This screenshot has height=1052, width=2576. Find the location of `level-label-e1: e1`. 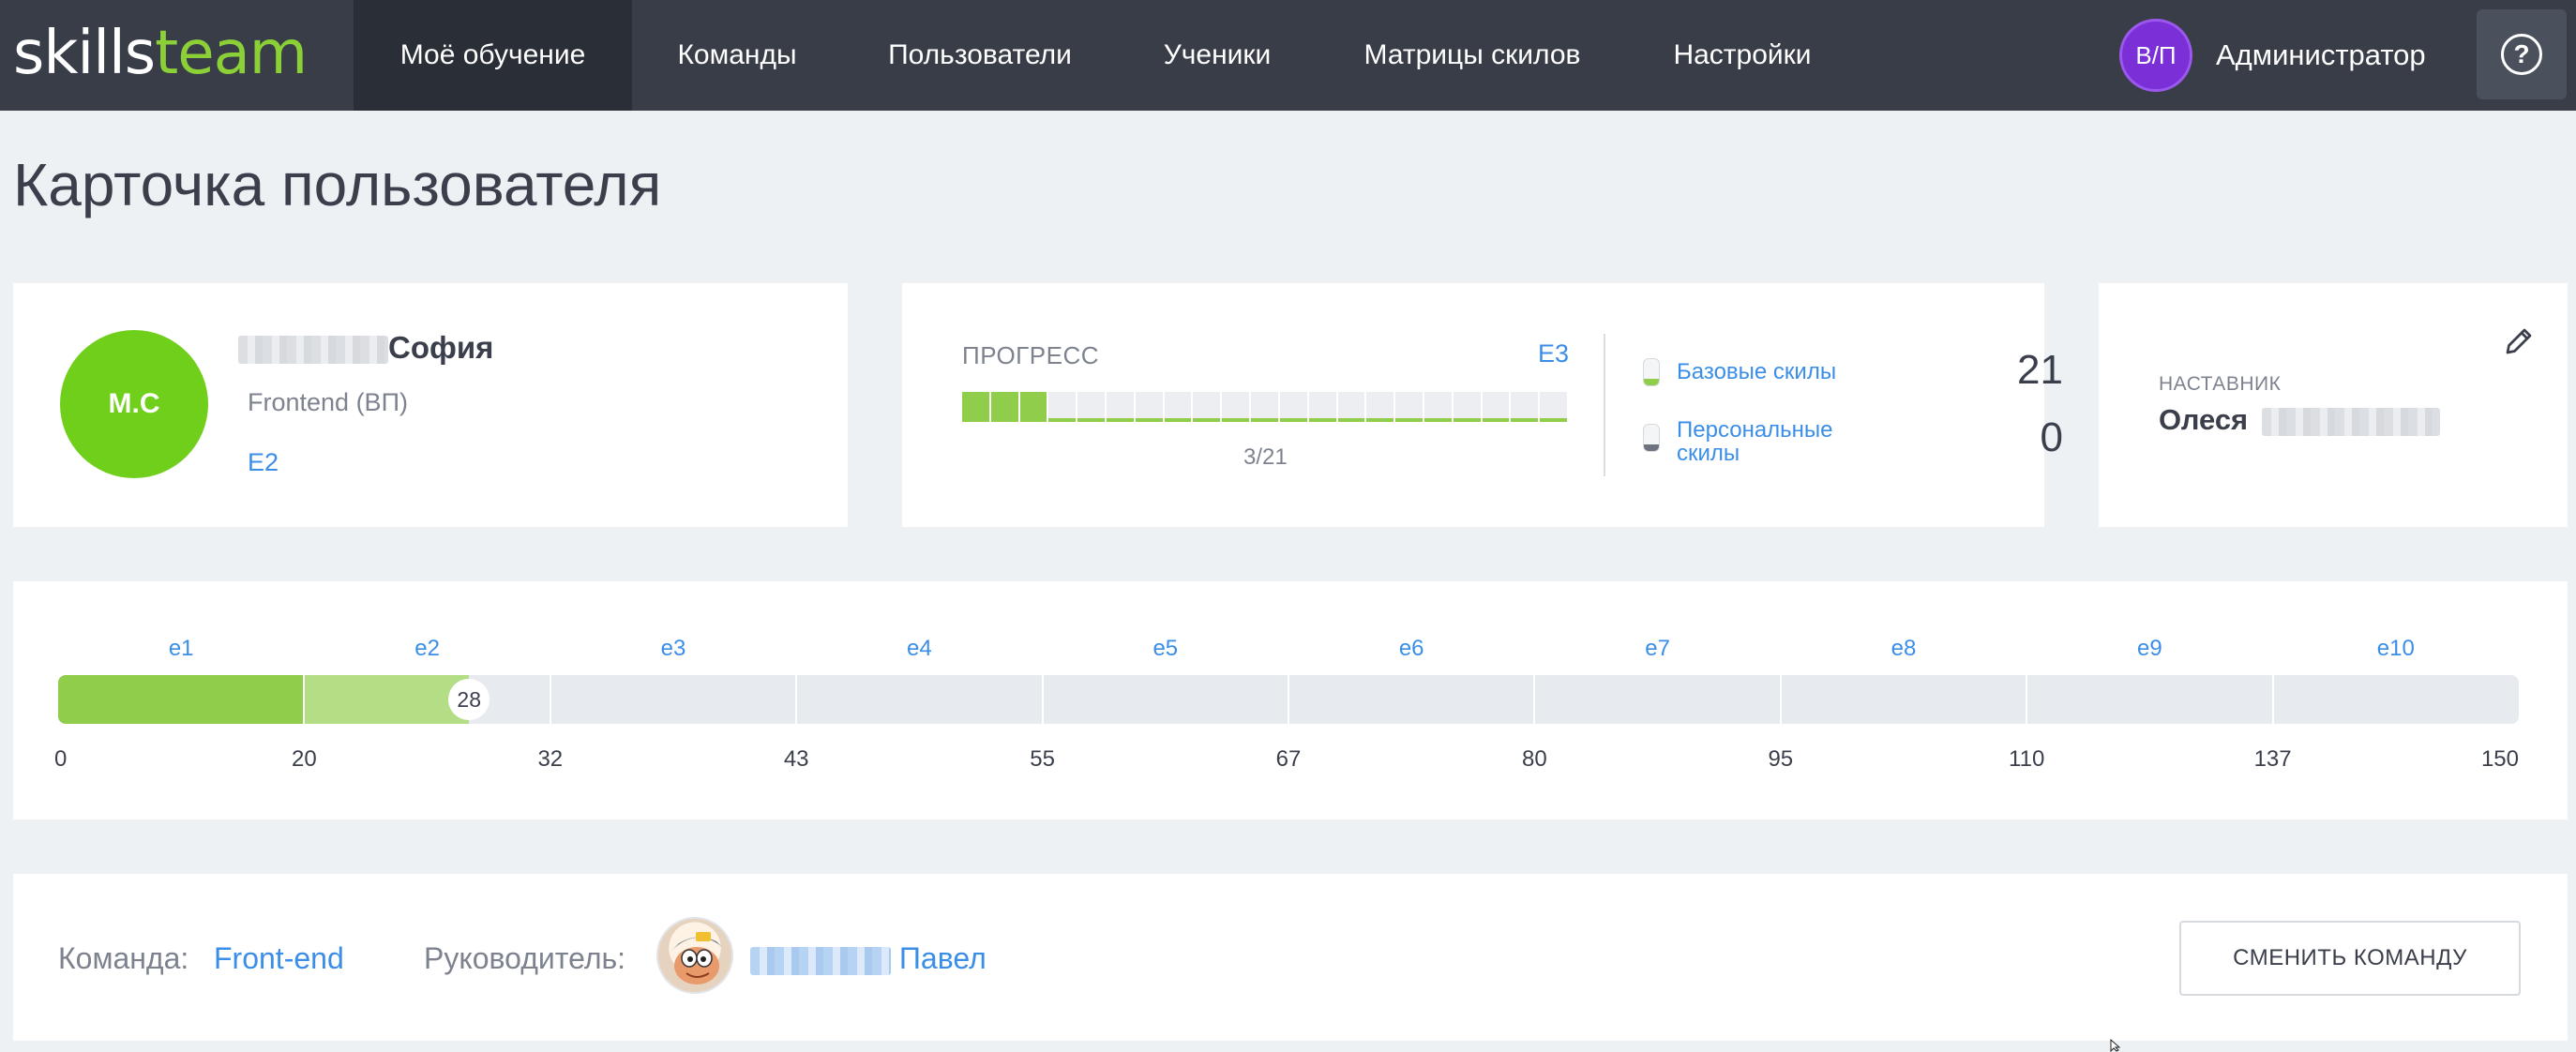

level-label-e1: e1 is located at coordinates (181, 649).